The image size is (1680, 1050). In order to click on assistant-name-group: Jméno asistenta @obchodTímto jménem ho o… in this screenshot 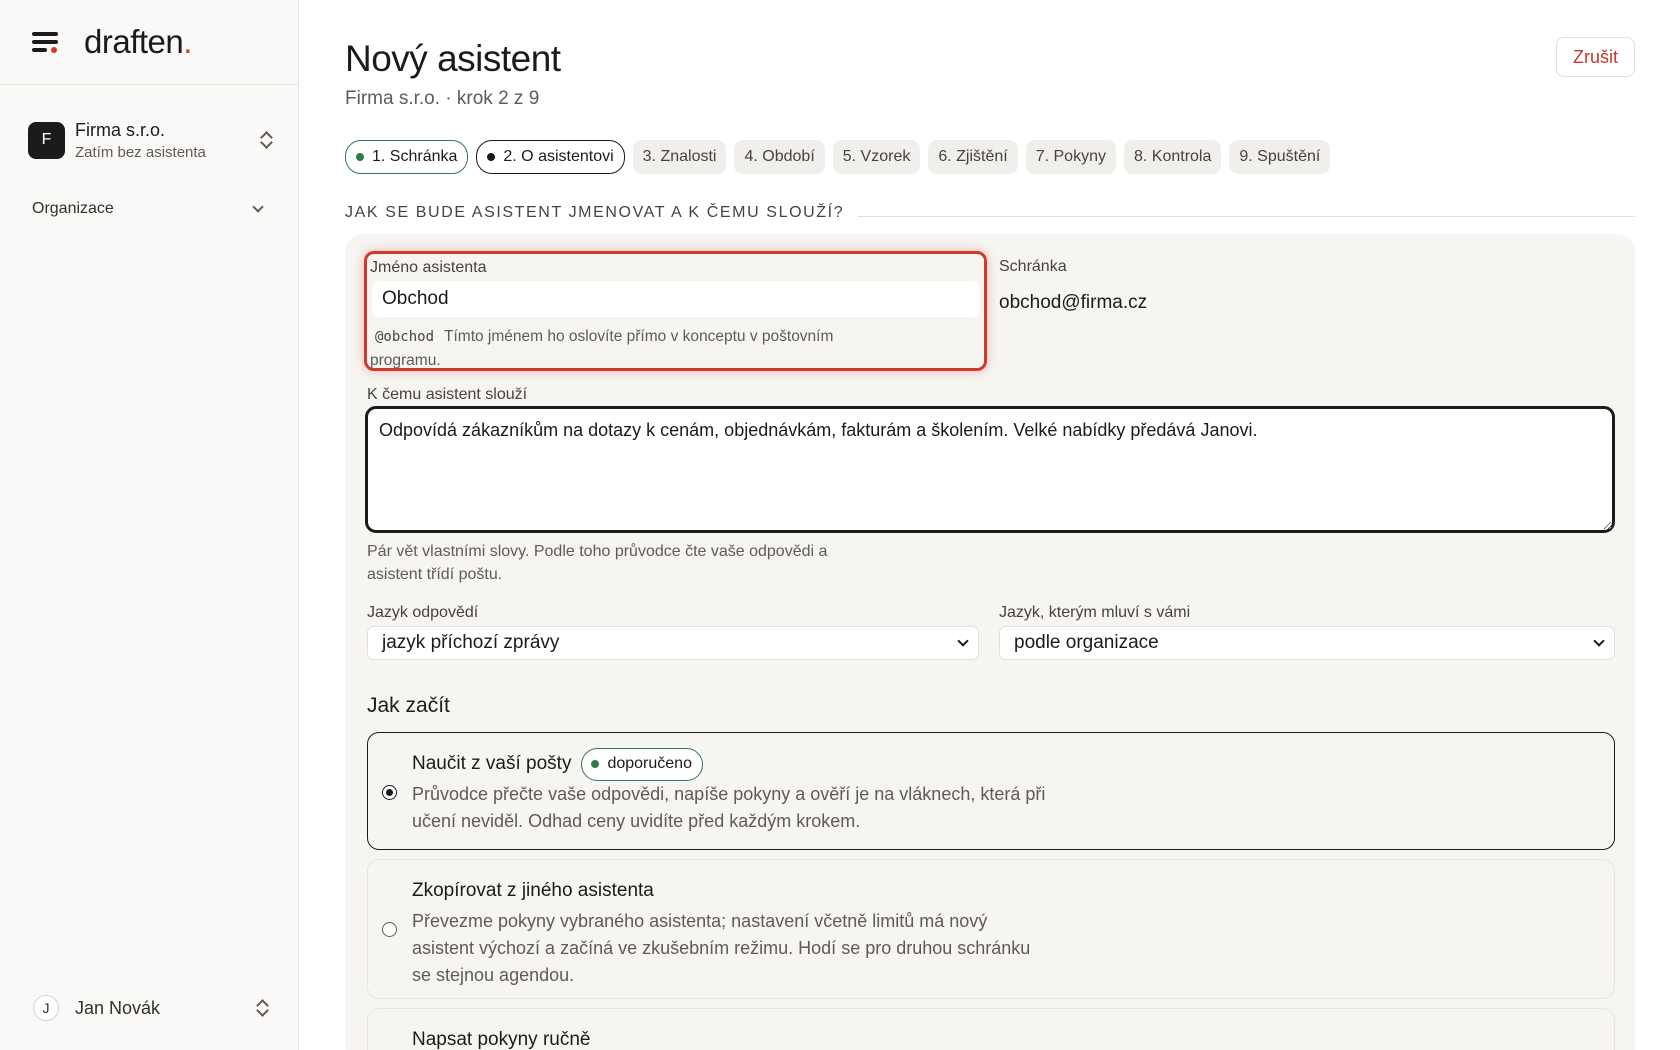, I will do `click(675, 311)`.